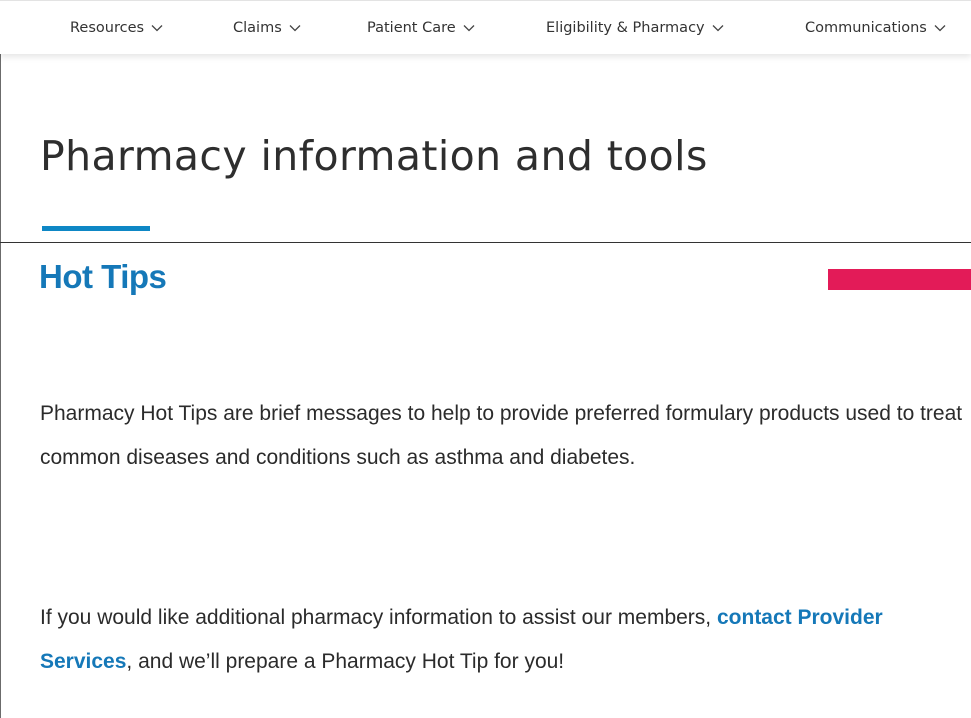 This screenshot has width=971, height=718. I want to click on nav-item-communications: Communications, so click(876, 28).